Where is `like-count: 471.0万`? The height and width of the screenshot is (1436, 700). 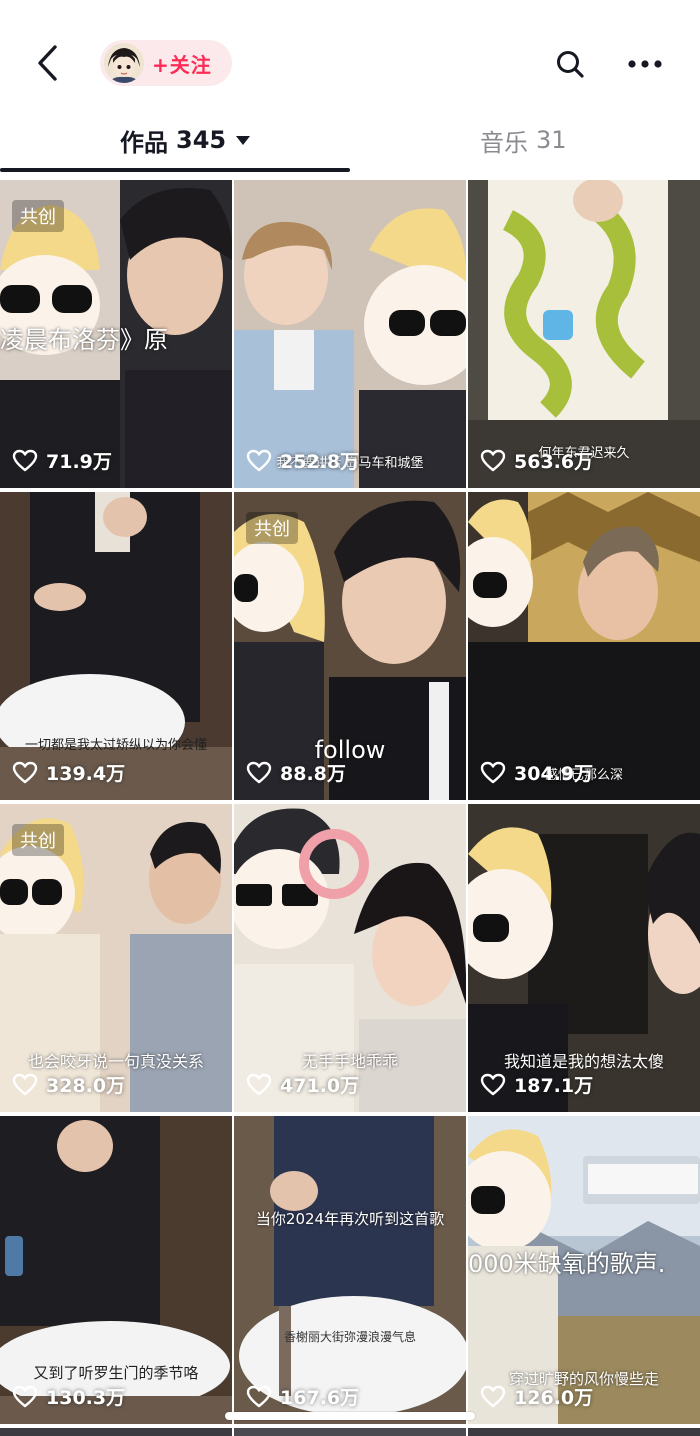
like-count: 471.0万 is located at coordinates (302, 1084).